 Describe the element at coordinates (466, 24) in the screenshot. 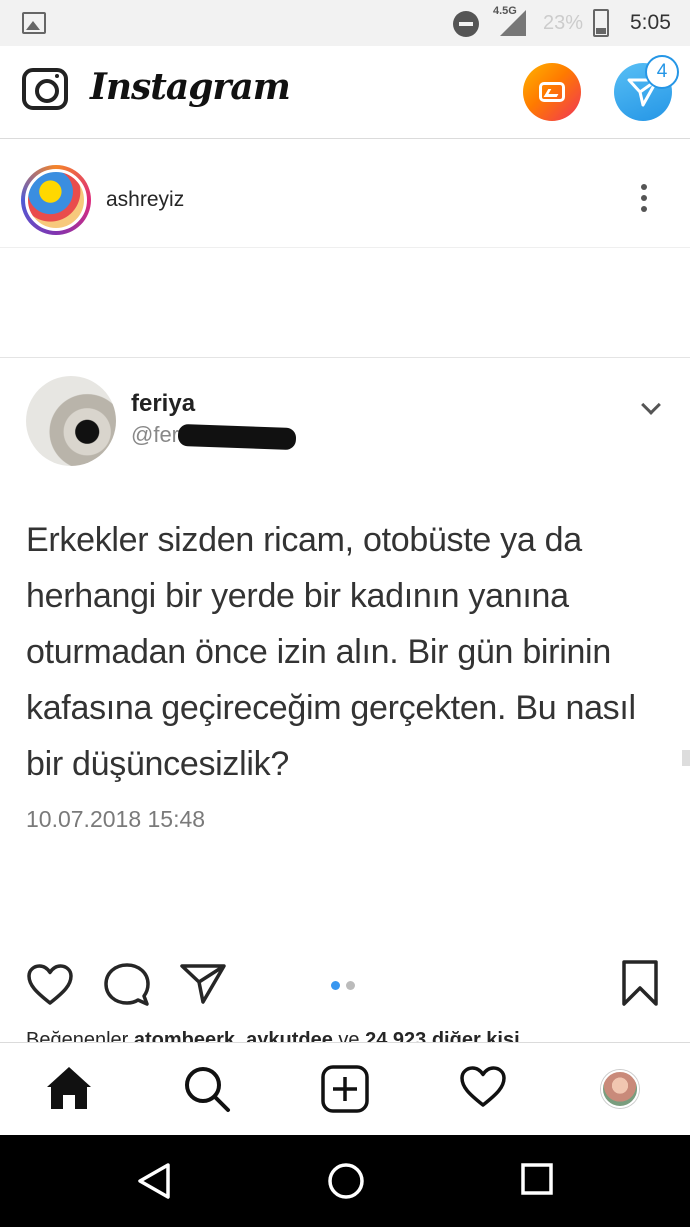

I see `do-not-disturb-icon` at that location.